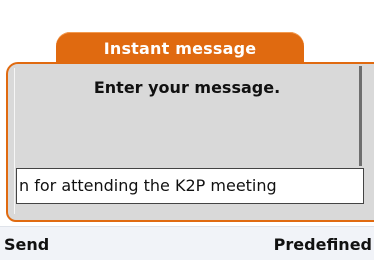 Image resolution: width=374 pixels, height=260 pixels. I want to click on predefined-button: Predefined, so click(323, 244).